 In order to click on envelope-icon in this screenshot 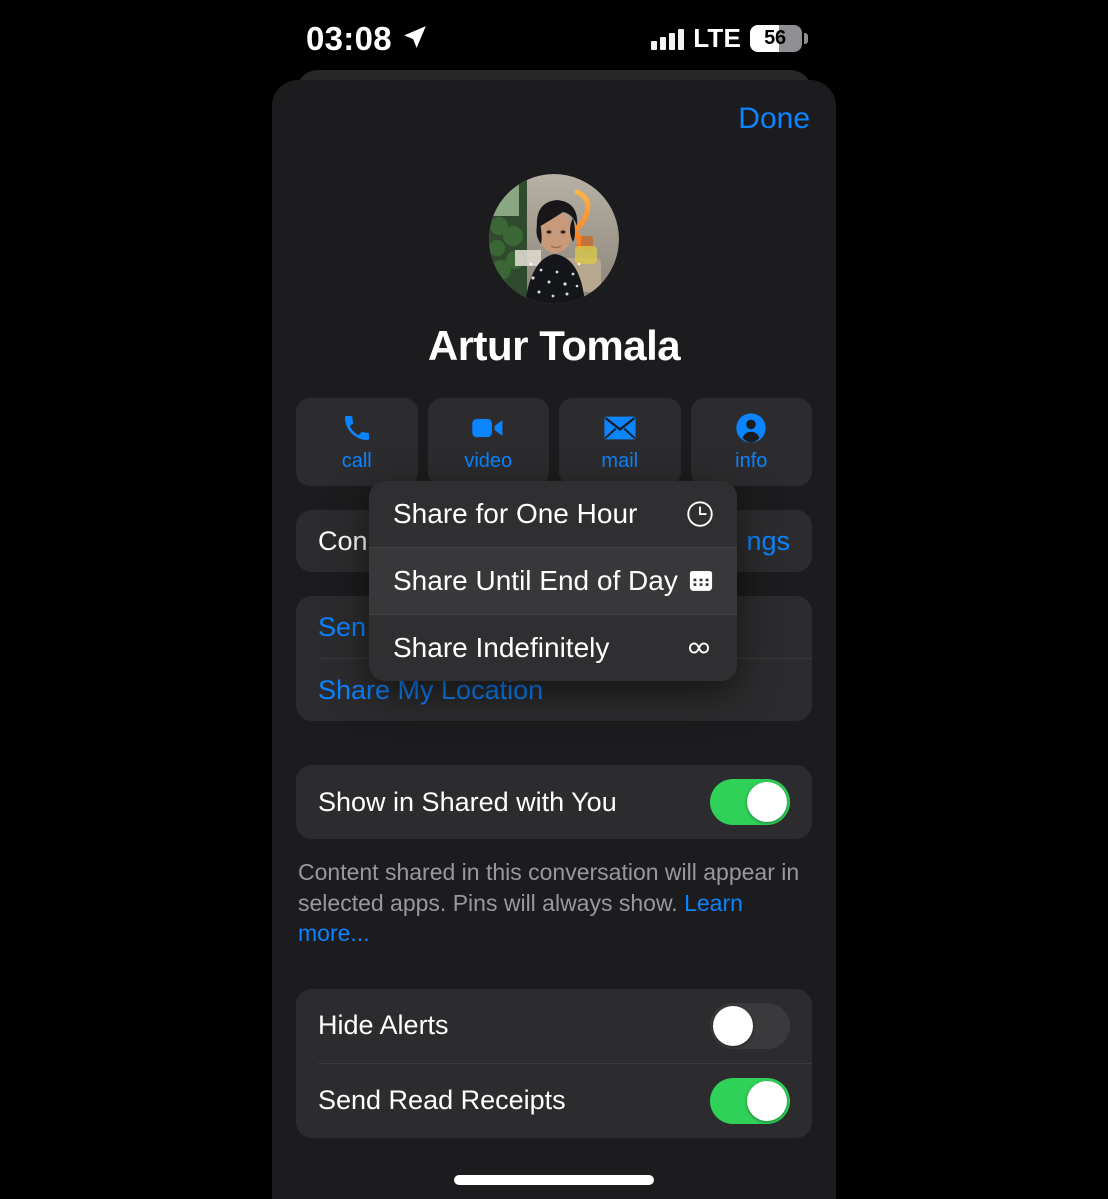, I will do `click(620, 428)`.